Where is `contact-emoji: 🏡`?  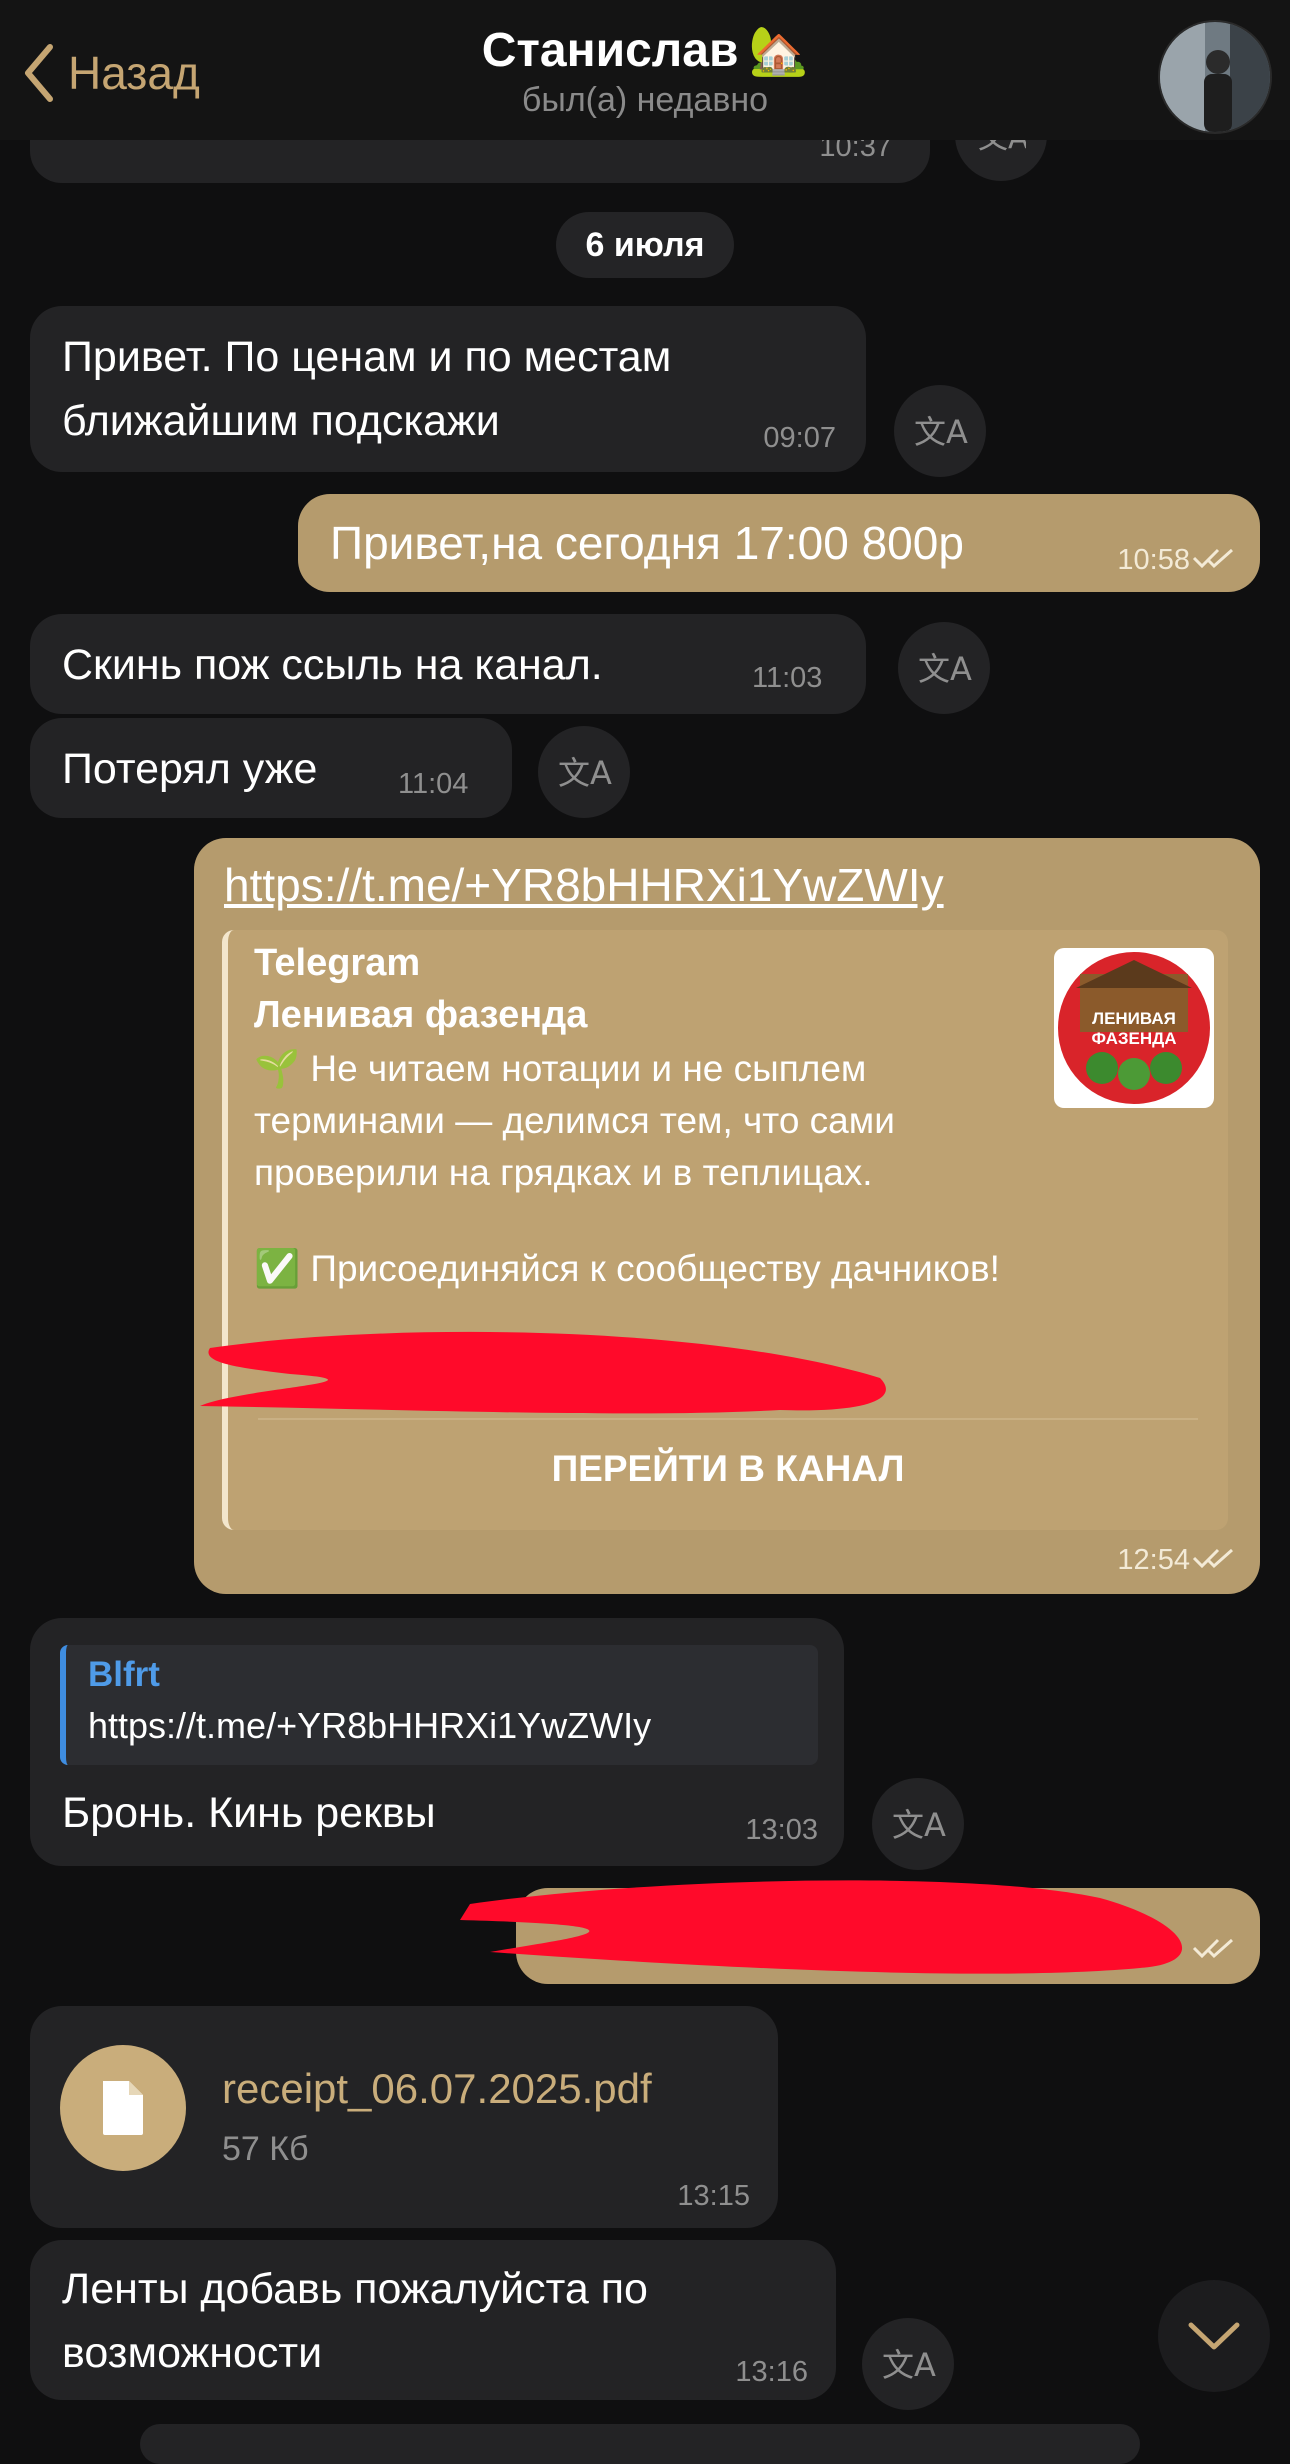
contact-emoji: 🏡 is located at coordinates (778, 51).